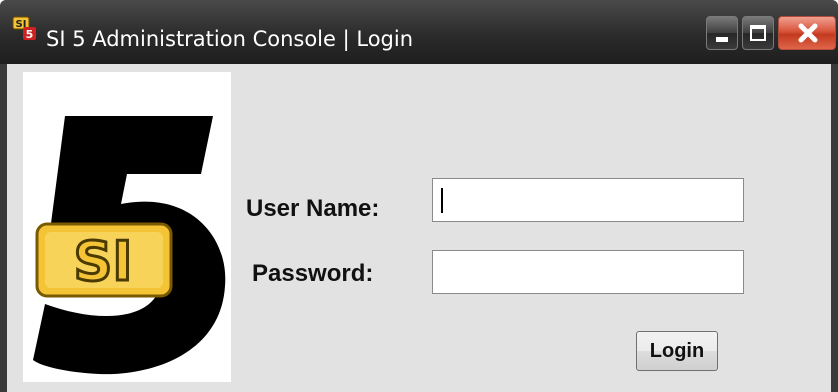  What do you see at coordinates (588, 200) in the screenshot?
I see `username-input` at bounding box center [588, 200].